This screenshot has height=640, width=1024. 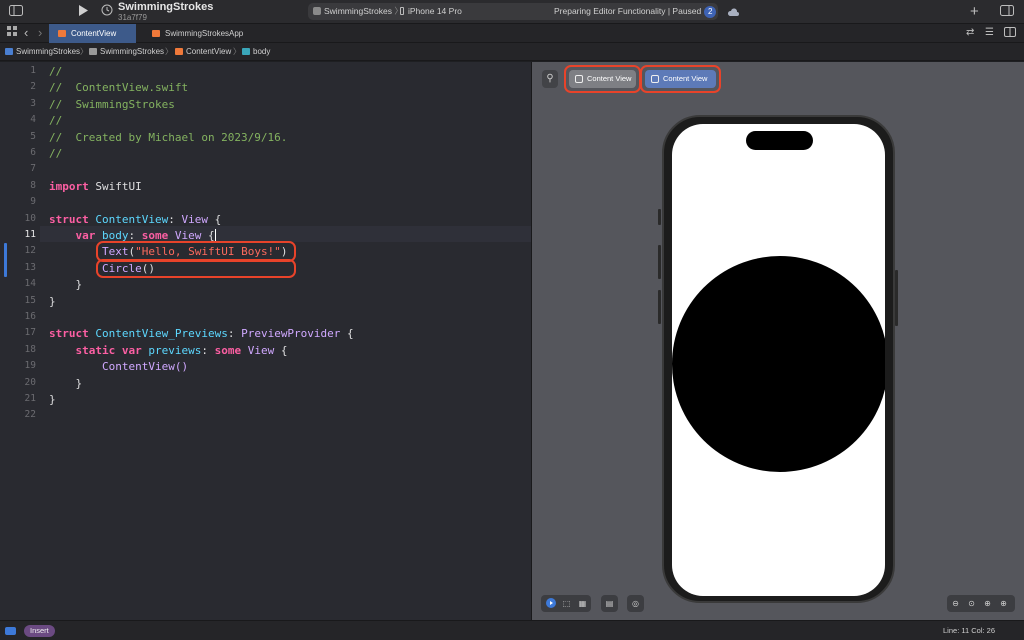 I want to click on line-number: 15, so click(x=18, y=300).